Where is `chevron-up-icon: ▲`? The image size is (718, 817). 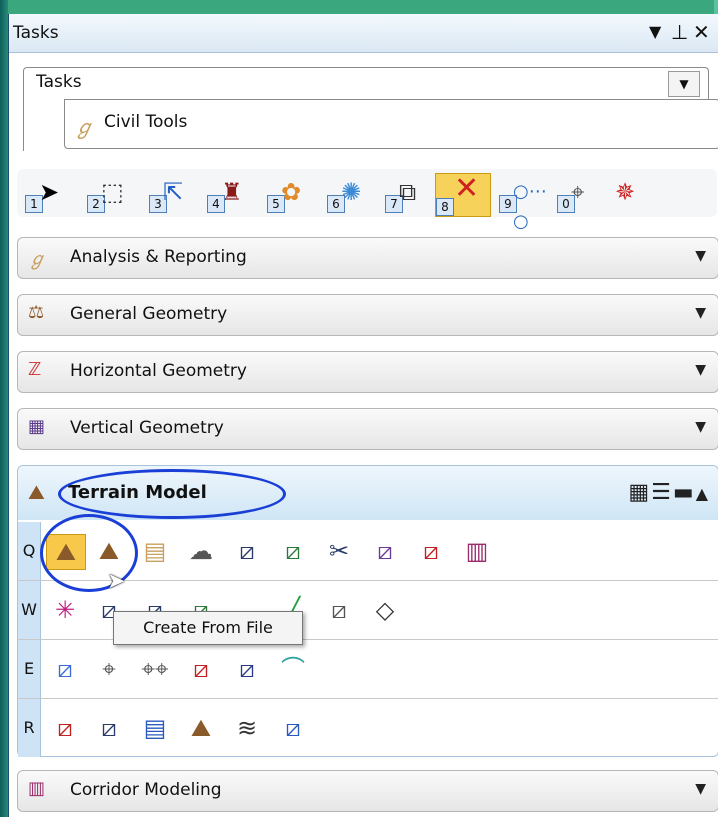 chevron-up-icon: ▲ is located at coordinates (703, 493).